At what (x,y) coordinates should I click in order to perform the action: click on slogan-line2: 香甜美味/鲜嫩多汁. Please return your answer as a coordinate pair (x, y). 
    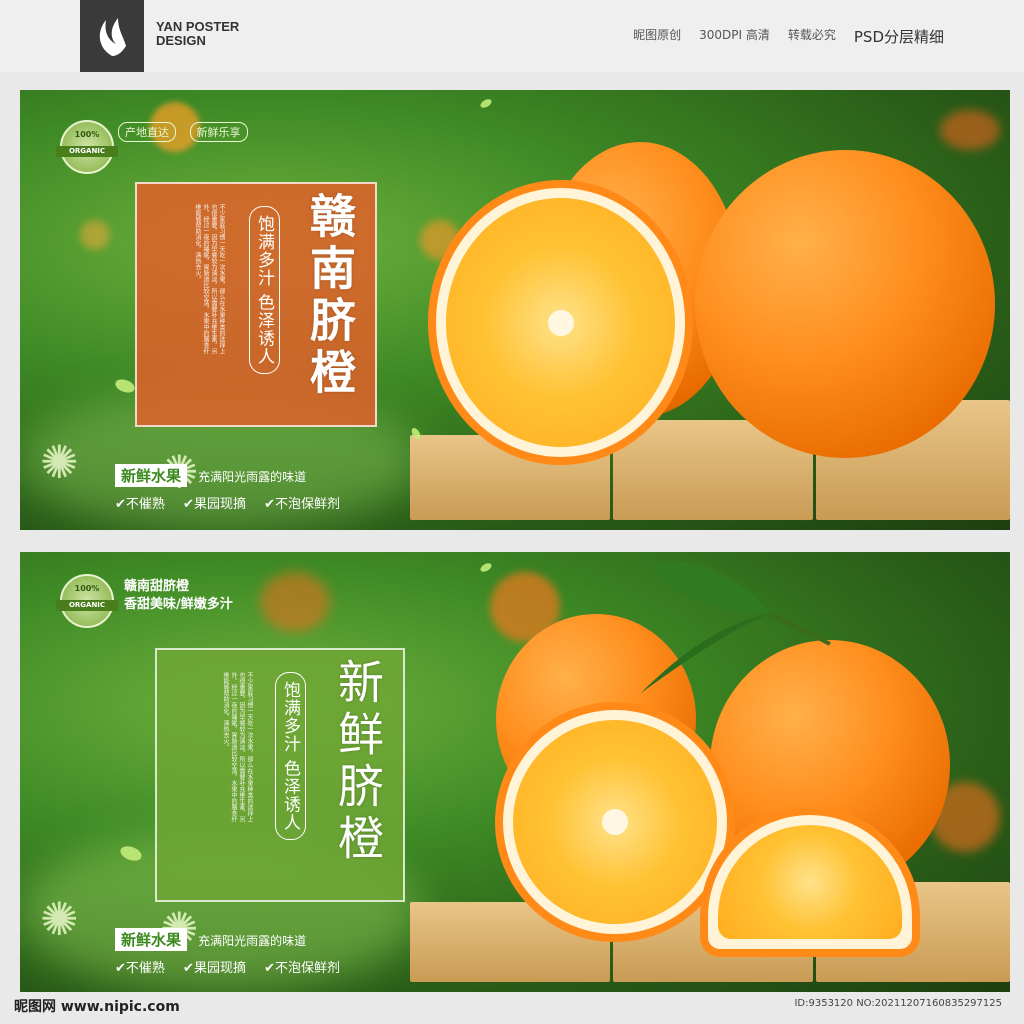
    Looking at the image, I should click on (178, 604).